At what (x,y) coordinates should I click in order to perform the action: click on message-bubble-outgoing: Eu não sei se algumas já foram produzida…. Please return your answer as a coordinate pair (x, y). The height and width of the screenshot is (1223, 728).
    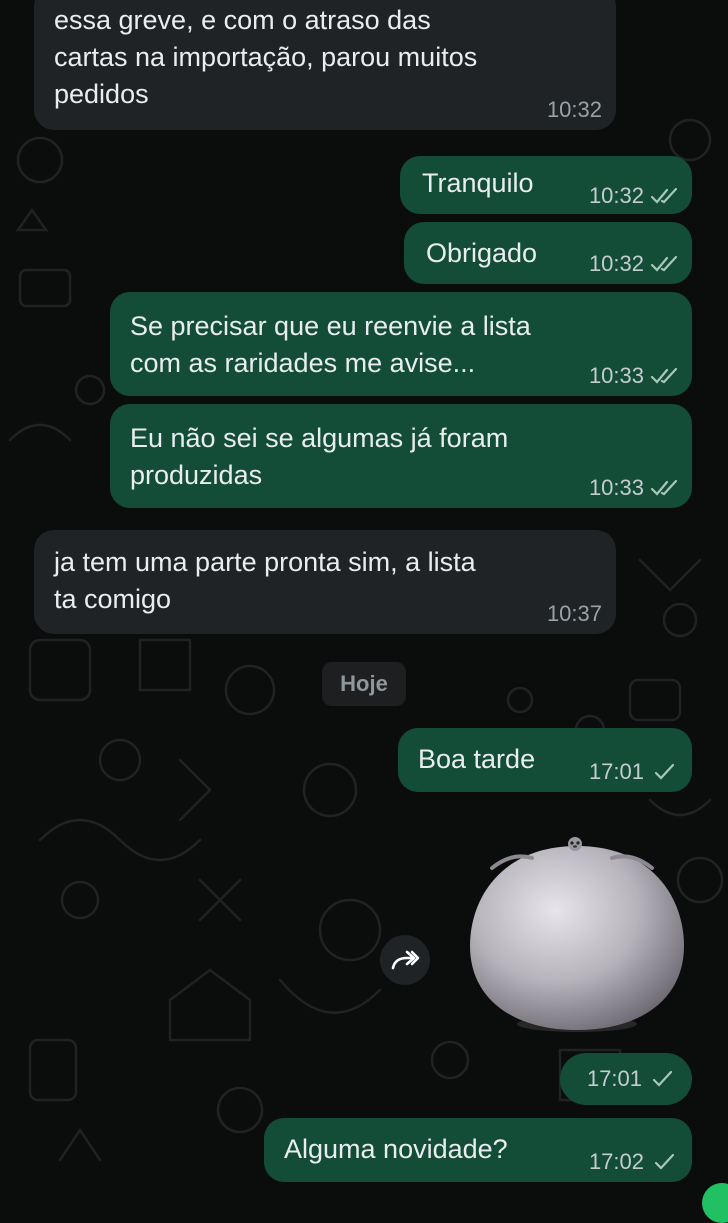
    Looking at the image, I should click on (401, 456).